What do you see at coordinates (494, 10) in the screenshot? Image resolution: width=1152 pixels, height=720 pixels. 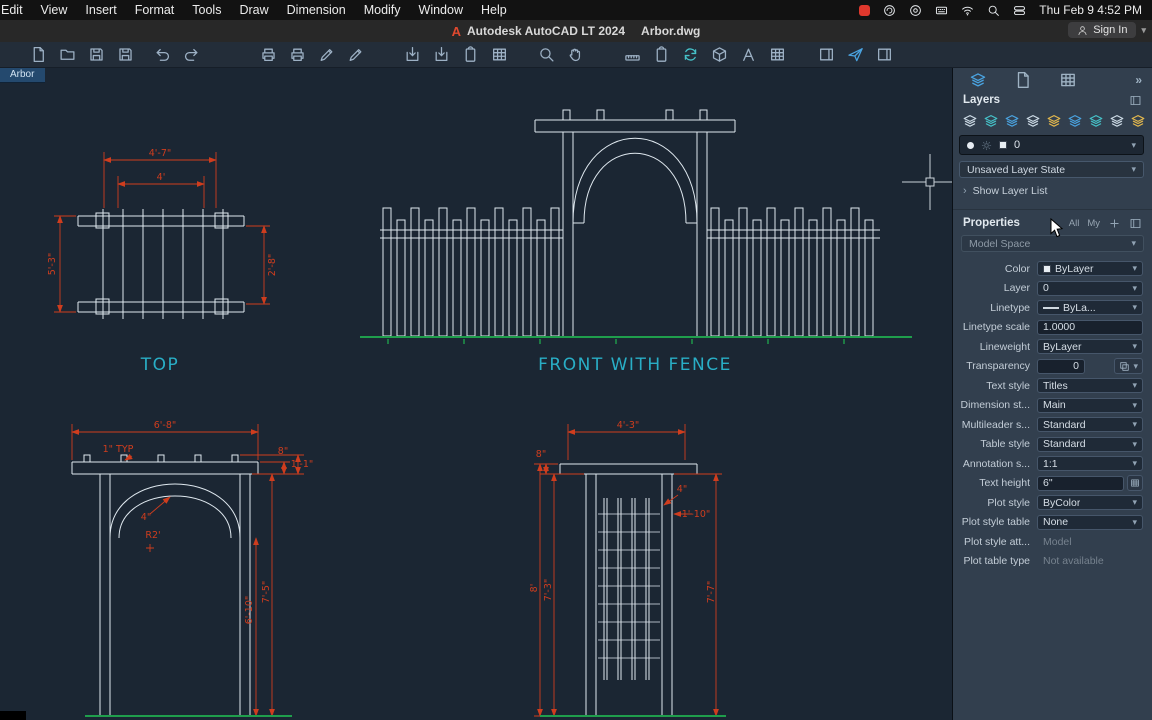 I see `menu-help: Help` at bounding box center [494, 10].